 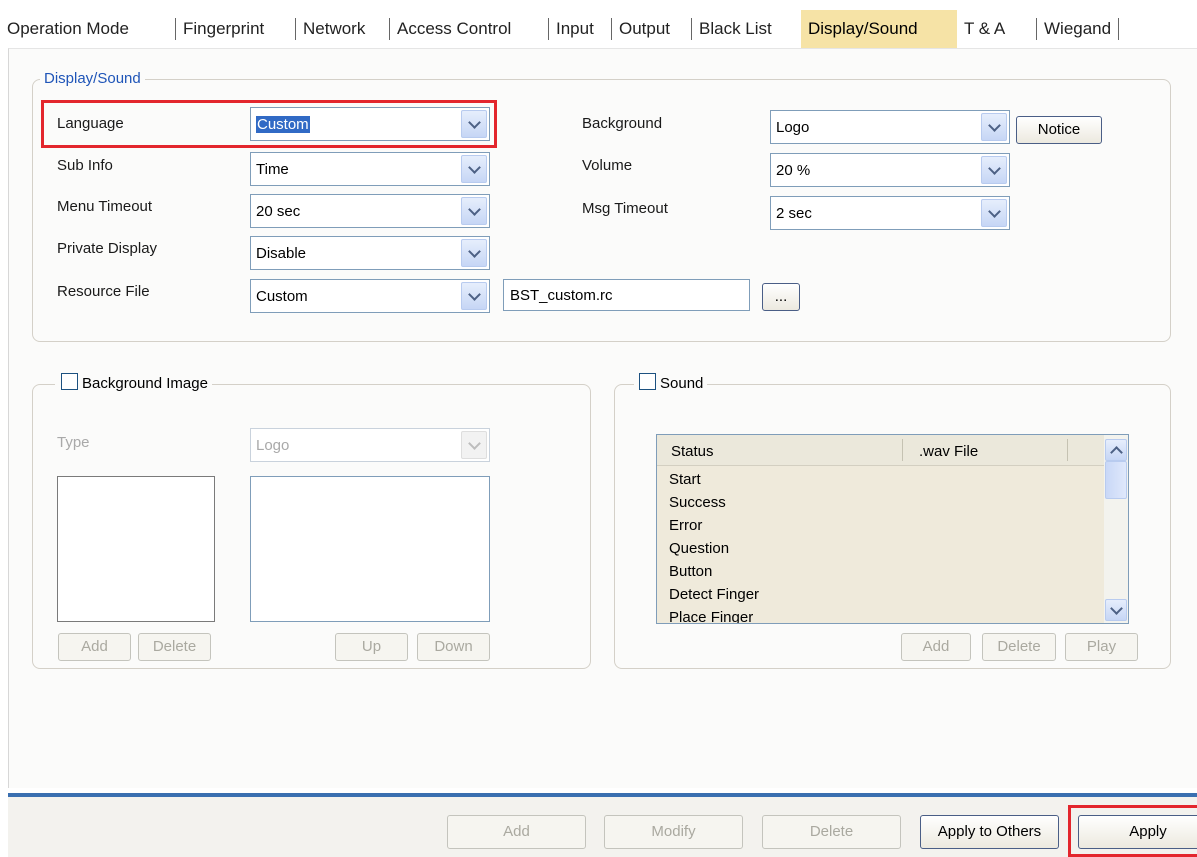 What do you see at coordinates (714, 594) in the screenshot?
I see `list-item: Detect Finger` at bounding box center [714, 594].